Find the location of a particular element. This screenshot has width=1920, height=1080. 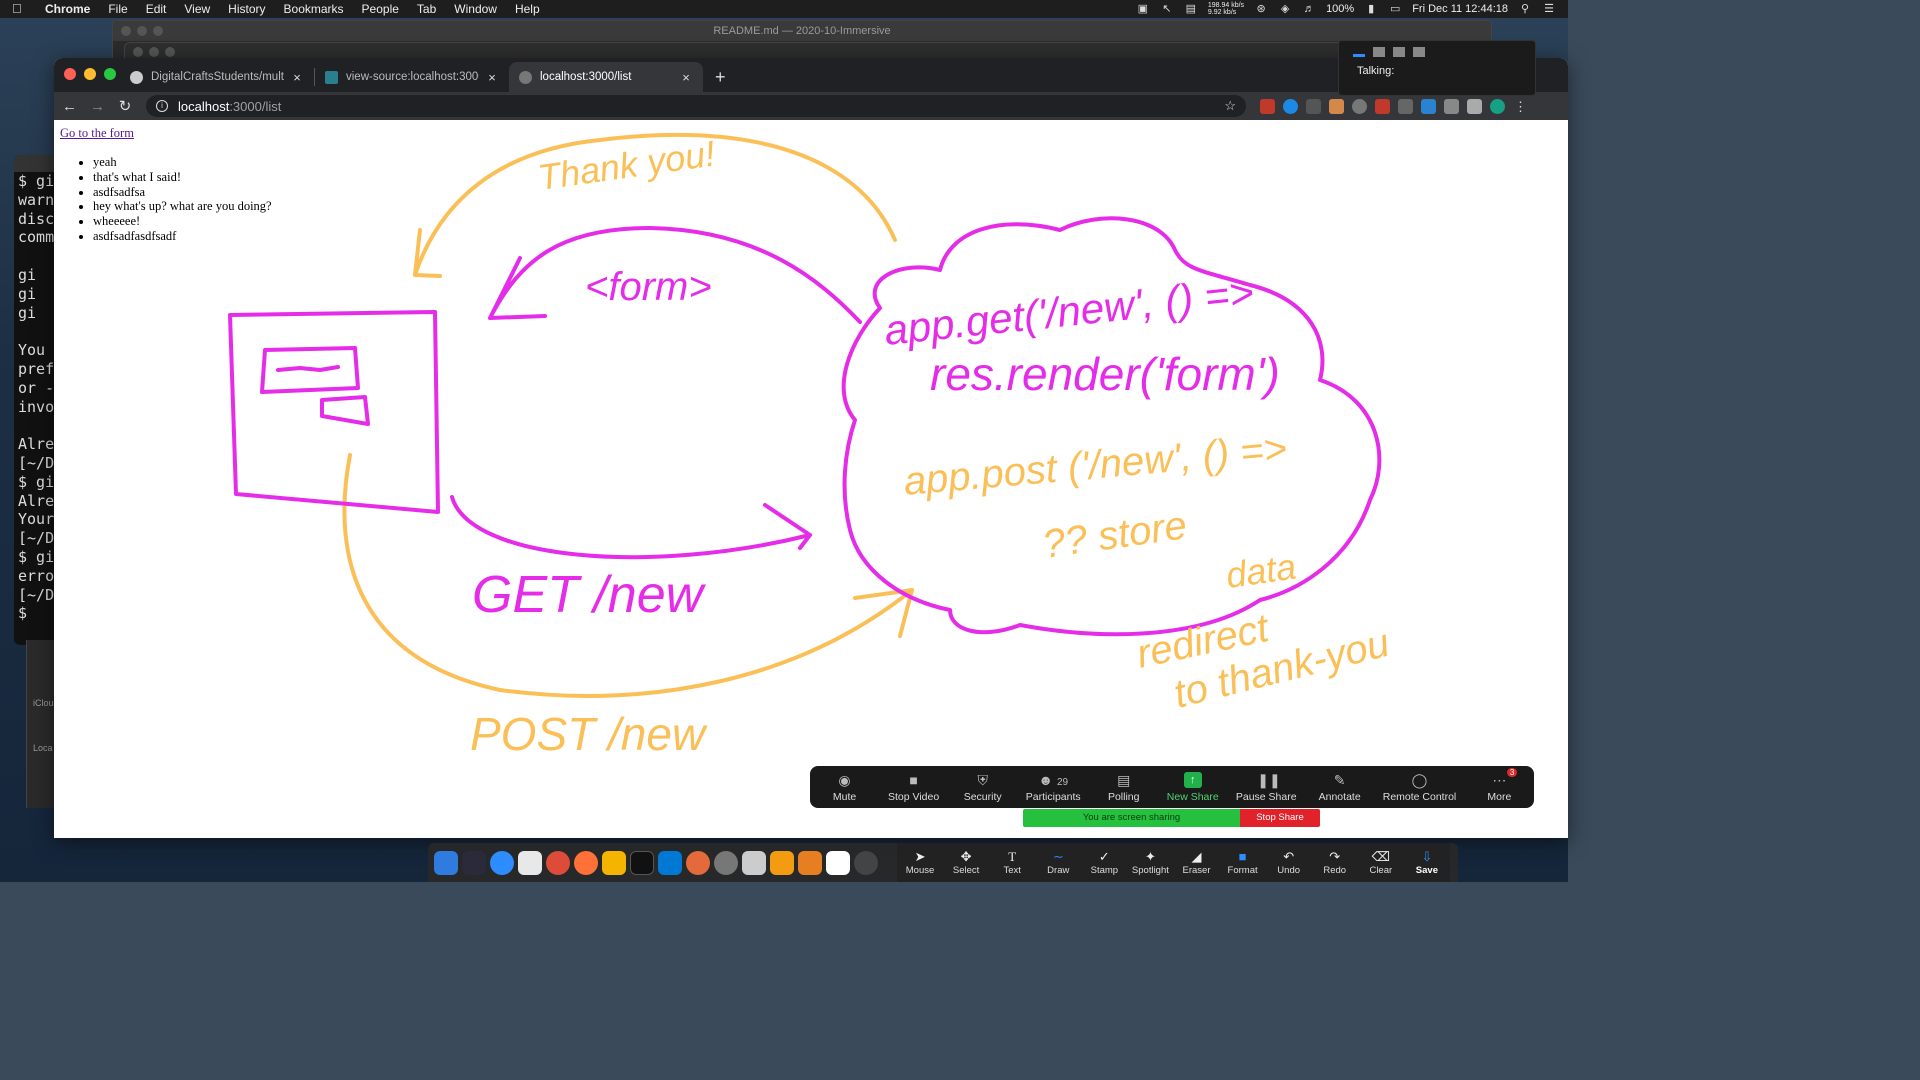

go-to-form-link: Go to the form is located at coordinates (97, 133).